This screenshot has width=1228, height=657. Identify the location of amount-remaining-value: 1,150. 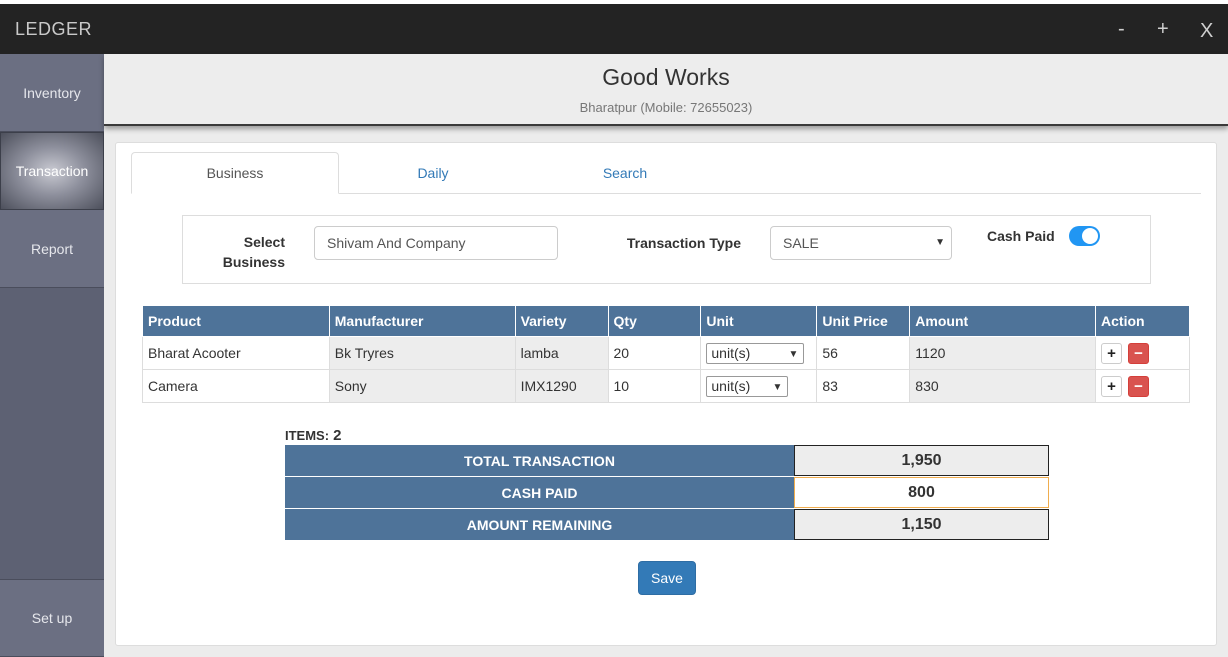
(921, 524).